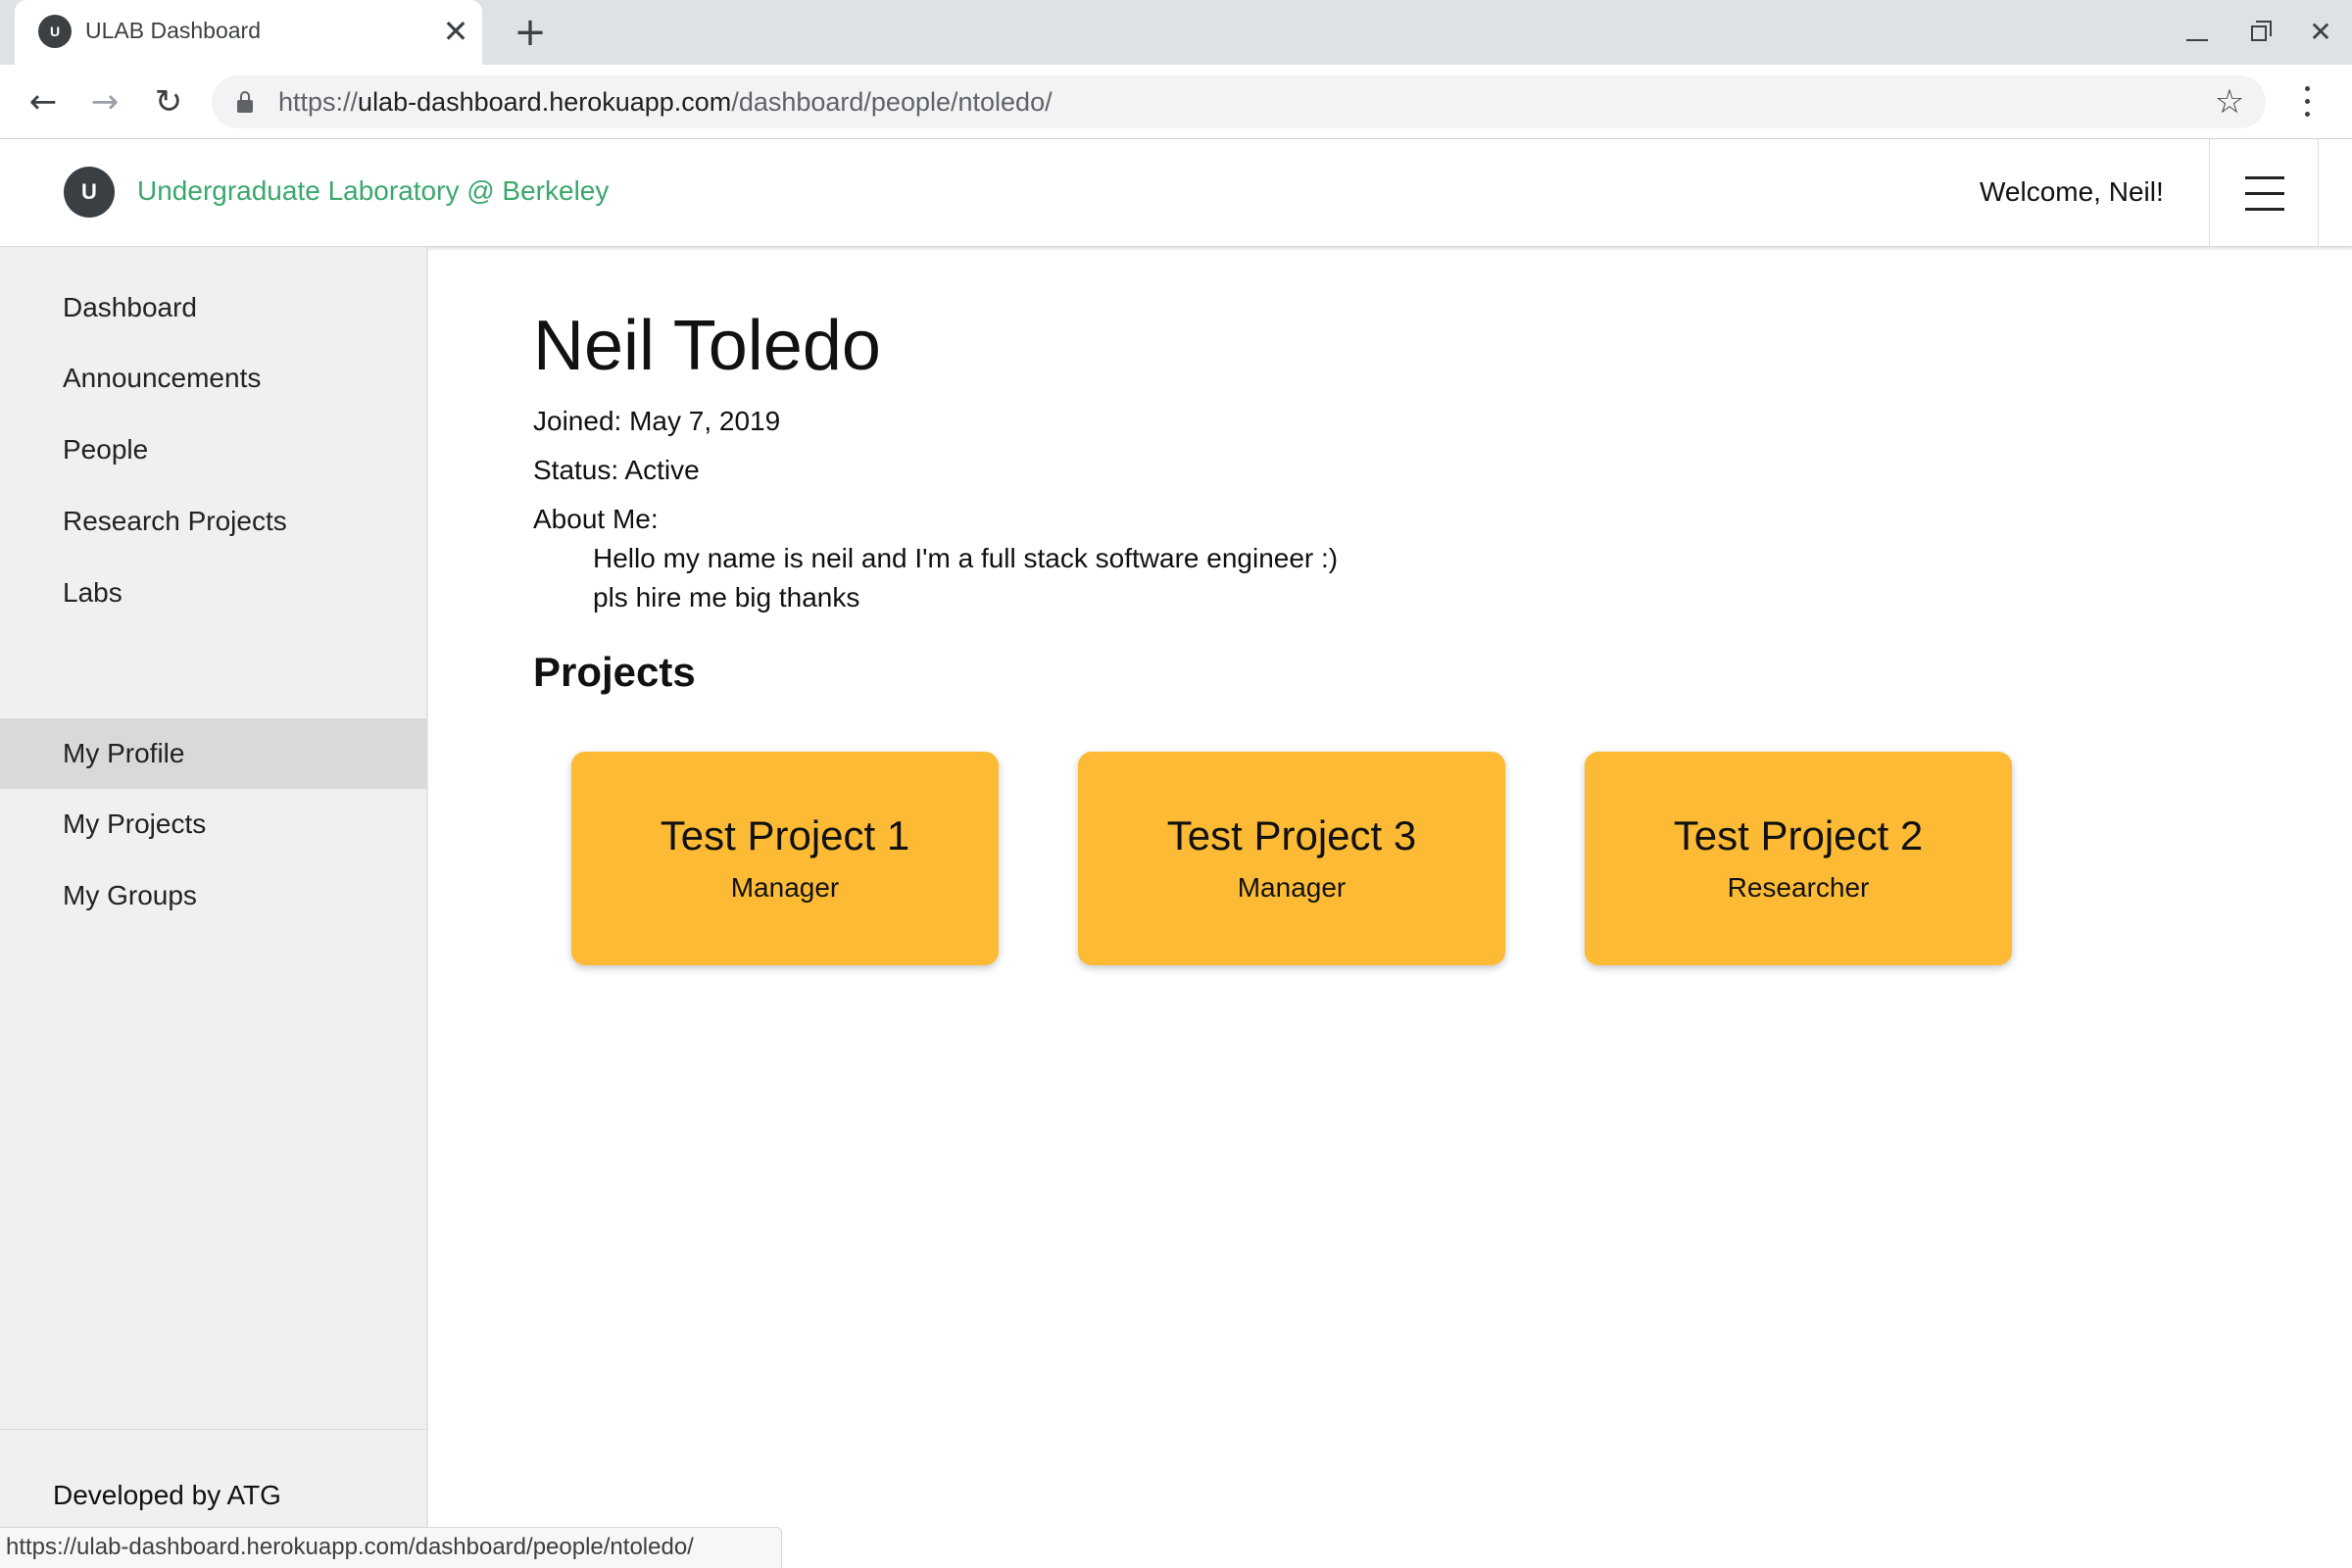 This screenshot has height=1568, width=2352. I want to click on new-tab-icon: +, so click(530, 32).